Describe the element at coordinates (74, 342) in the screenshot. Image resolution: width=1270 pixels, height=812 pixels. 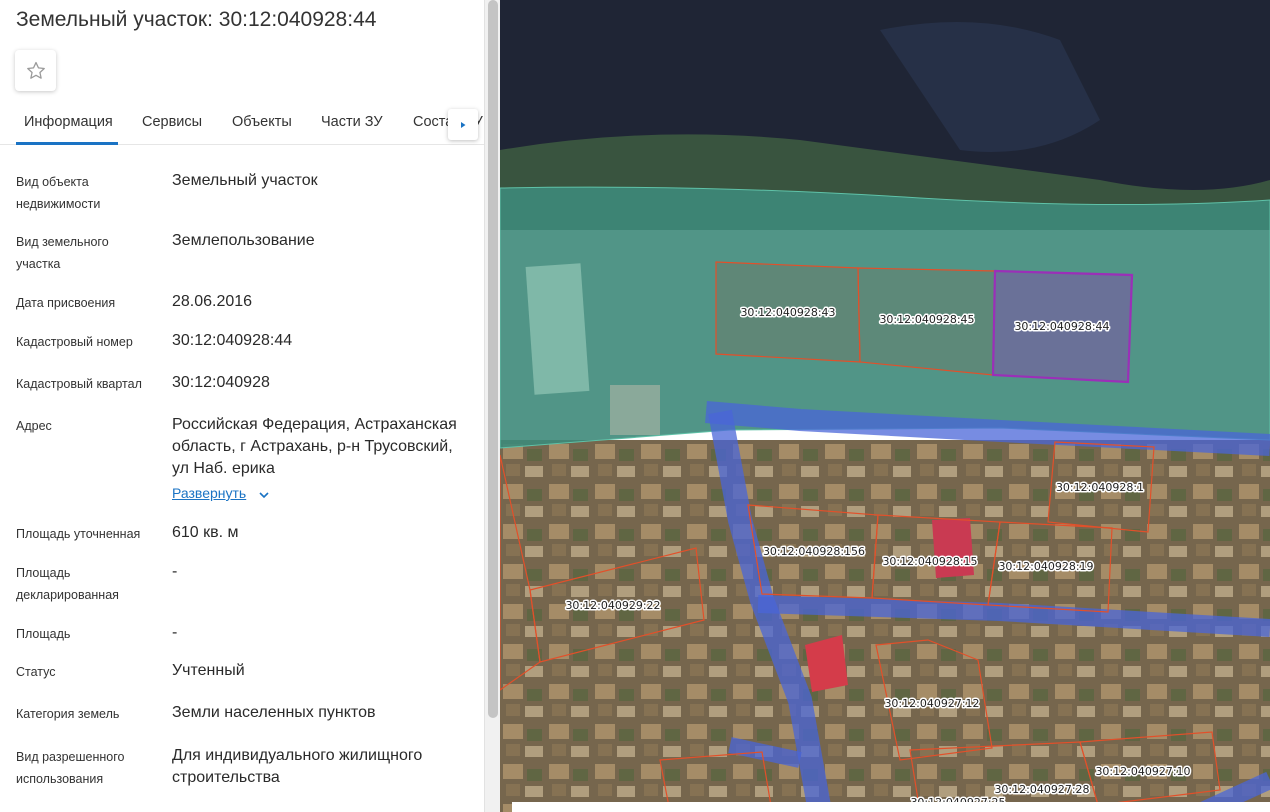
I see `field-label-cadastral-number: Кадастровый номер` at that location.